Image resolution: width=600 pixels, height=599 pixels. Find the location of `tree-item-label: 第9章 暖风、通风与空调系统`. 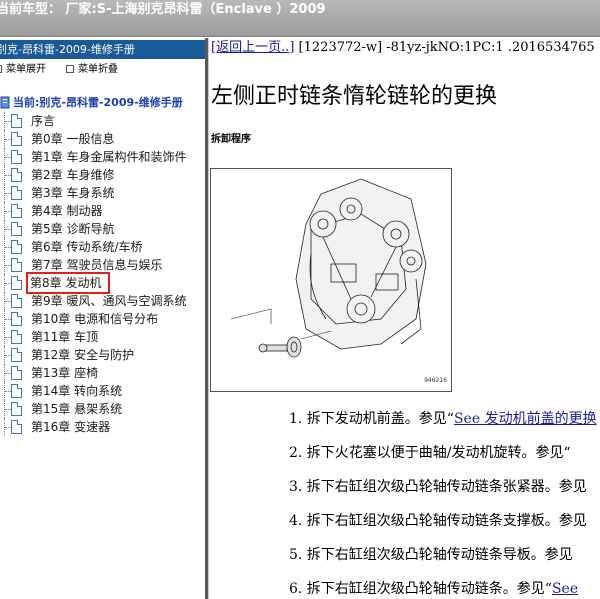

tree-item-label: 第9章 暖风、通风与空调系统 is located at coordinates (109, 301).